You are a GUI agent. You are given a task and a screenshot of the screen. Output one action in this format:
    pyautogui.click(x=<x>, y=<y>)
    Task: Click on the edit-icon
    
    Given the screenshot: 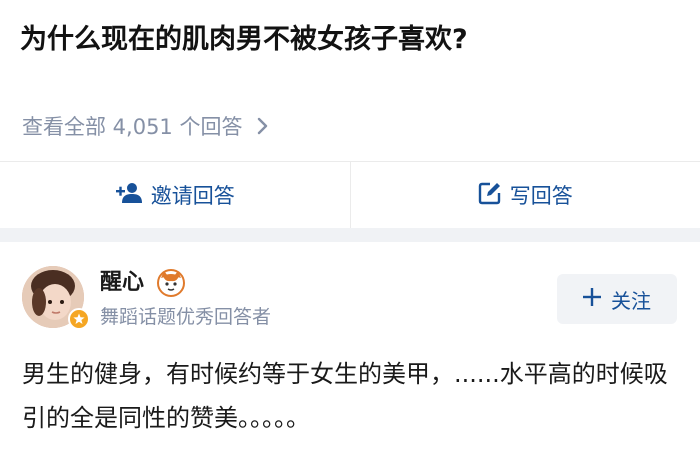 What is the action you would take?
    pyautogui.click(x=490, y=195)
    